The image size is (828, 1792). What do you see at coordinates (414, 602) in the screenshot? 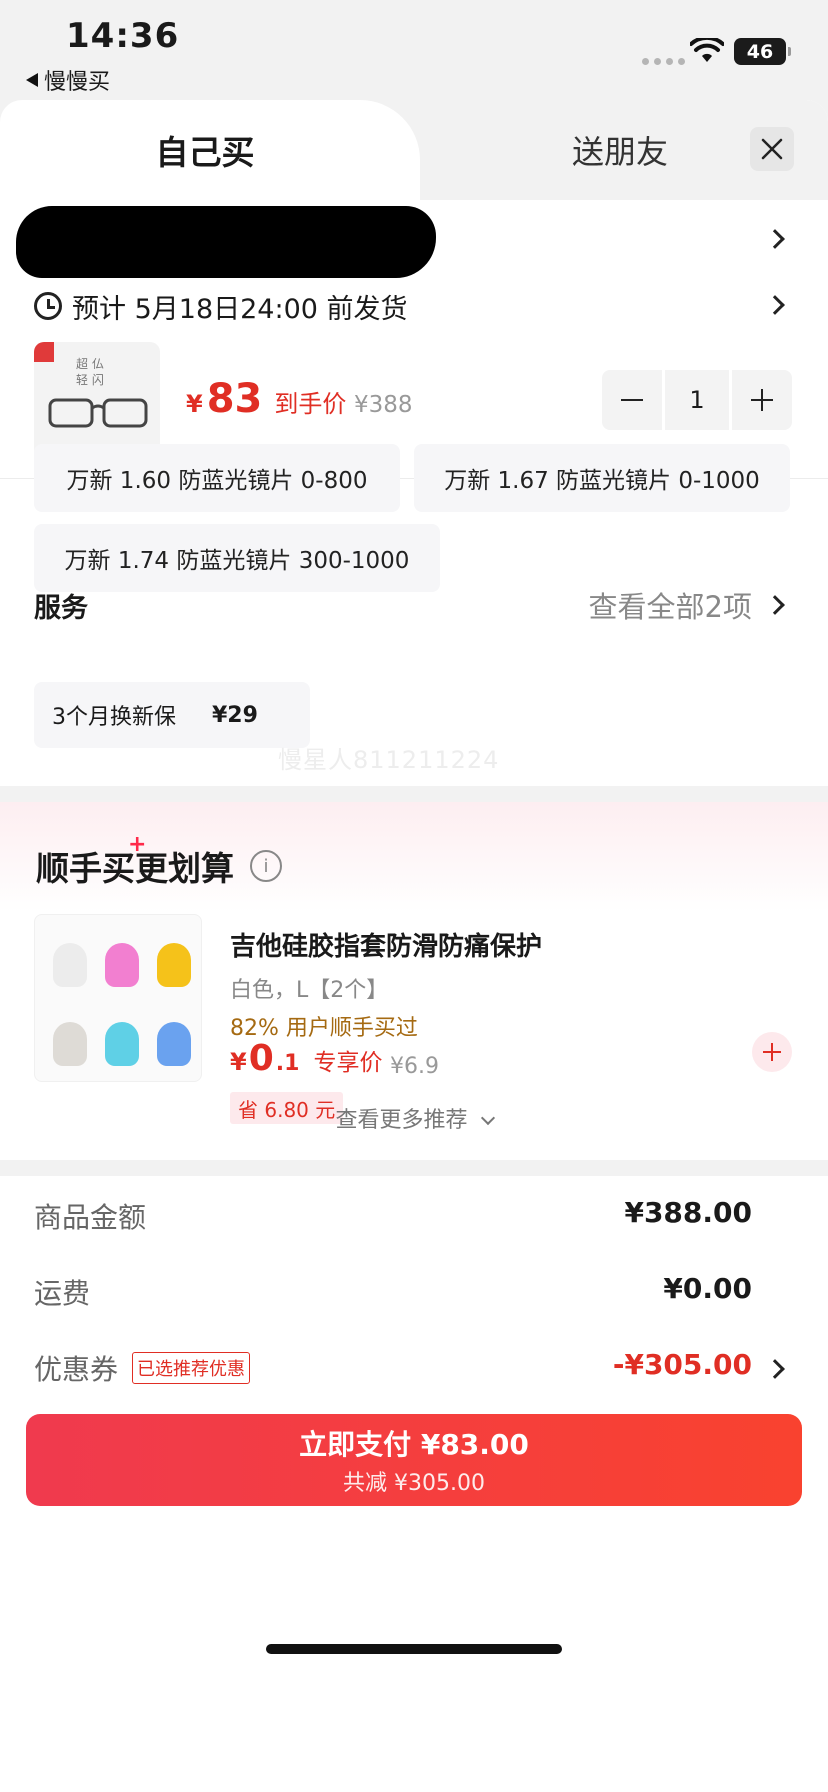
I see `service-row: 服务 查看全部2项` at bounding box center [414, 602].